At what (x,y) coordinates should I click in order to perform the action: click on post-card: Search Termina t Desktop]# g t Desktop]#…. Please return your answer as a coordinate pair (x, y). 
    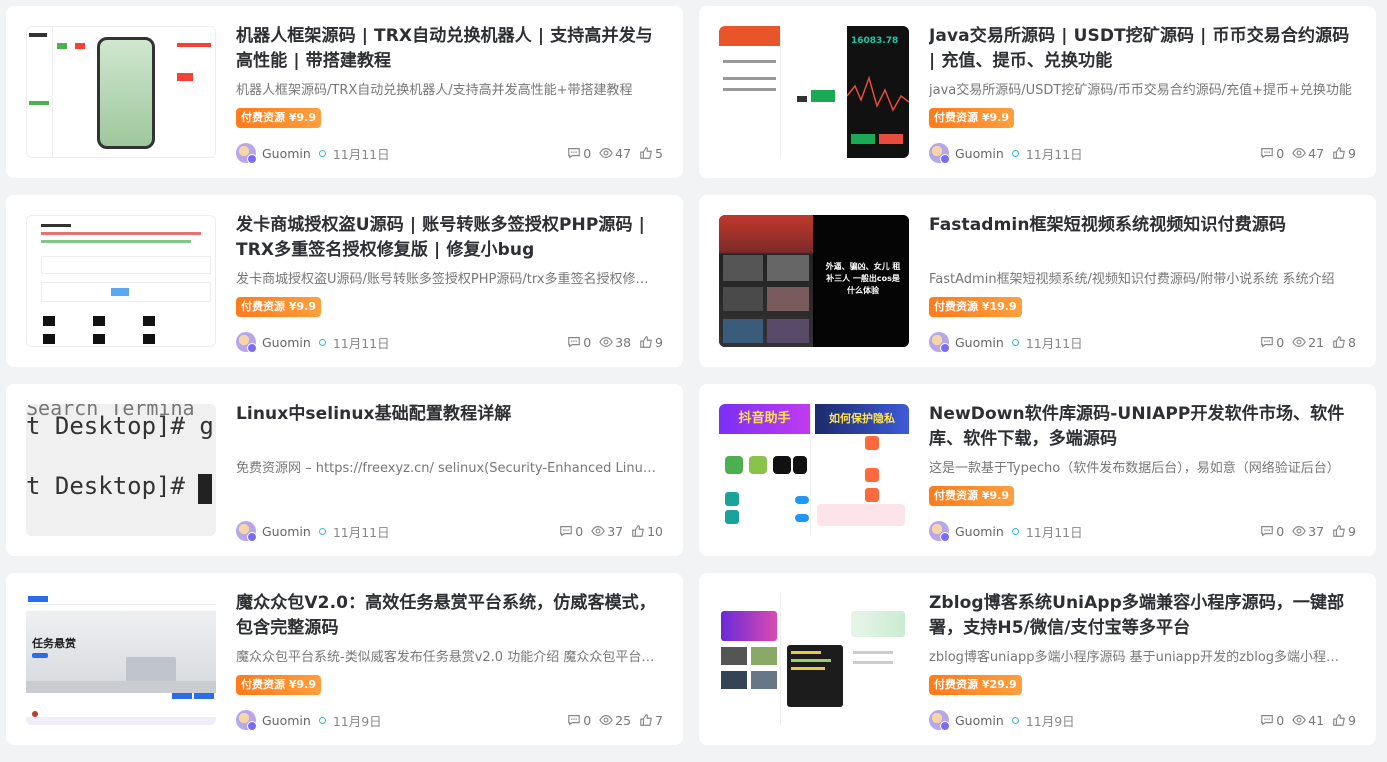
    Looking at the image, I should click on (344, 470).